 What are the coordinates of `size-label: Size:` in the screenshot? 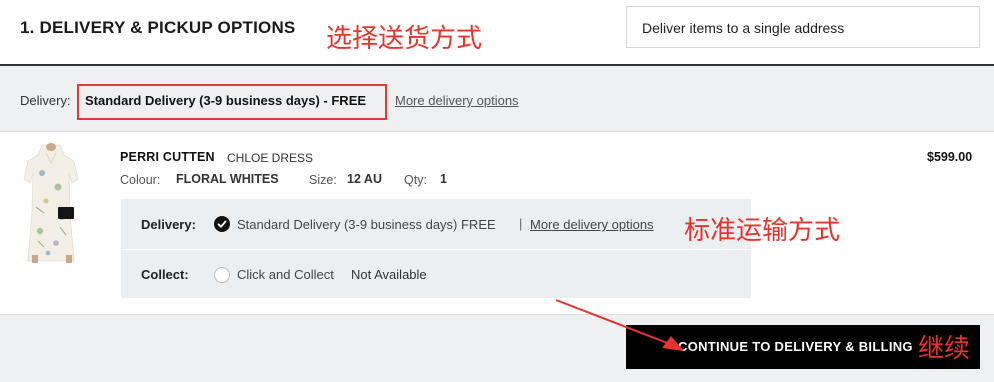 It's located at (323, 180).